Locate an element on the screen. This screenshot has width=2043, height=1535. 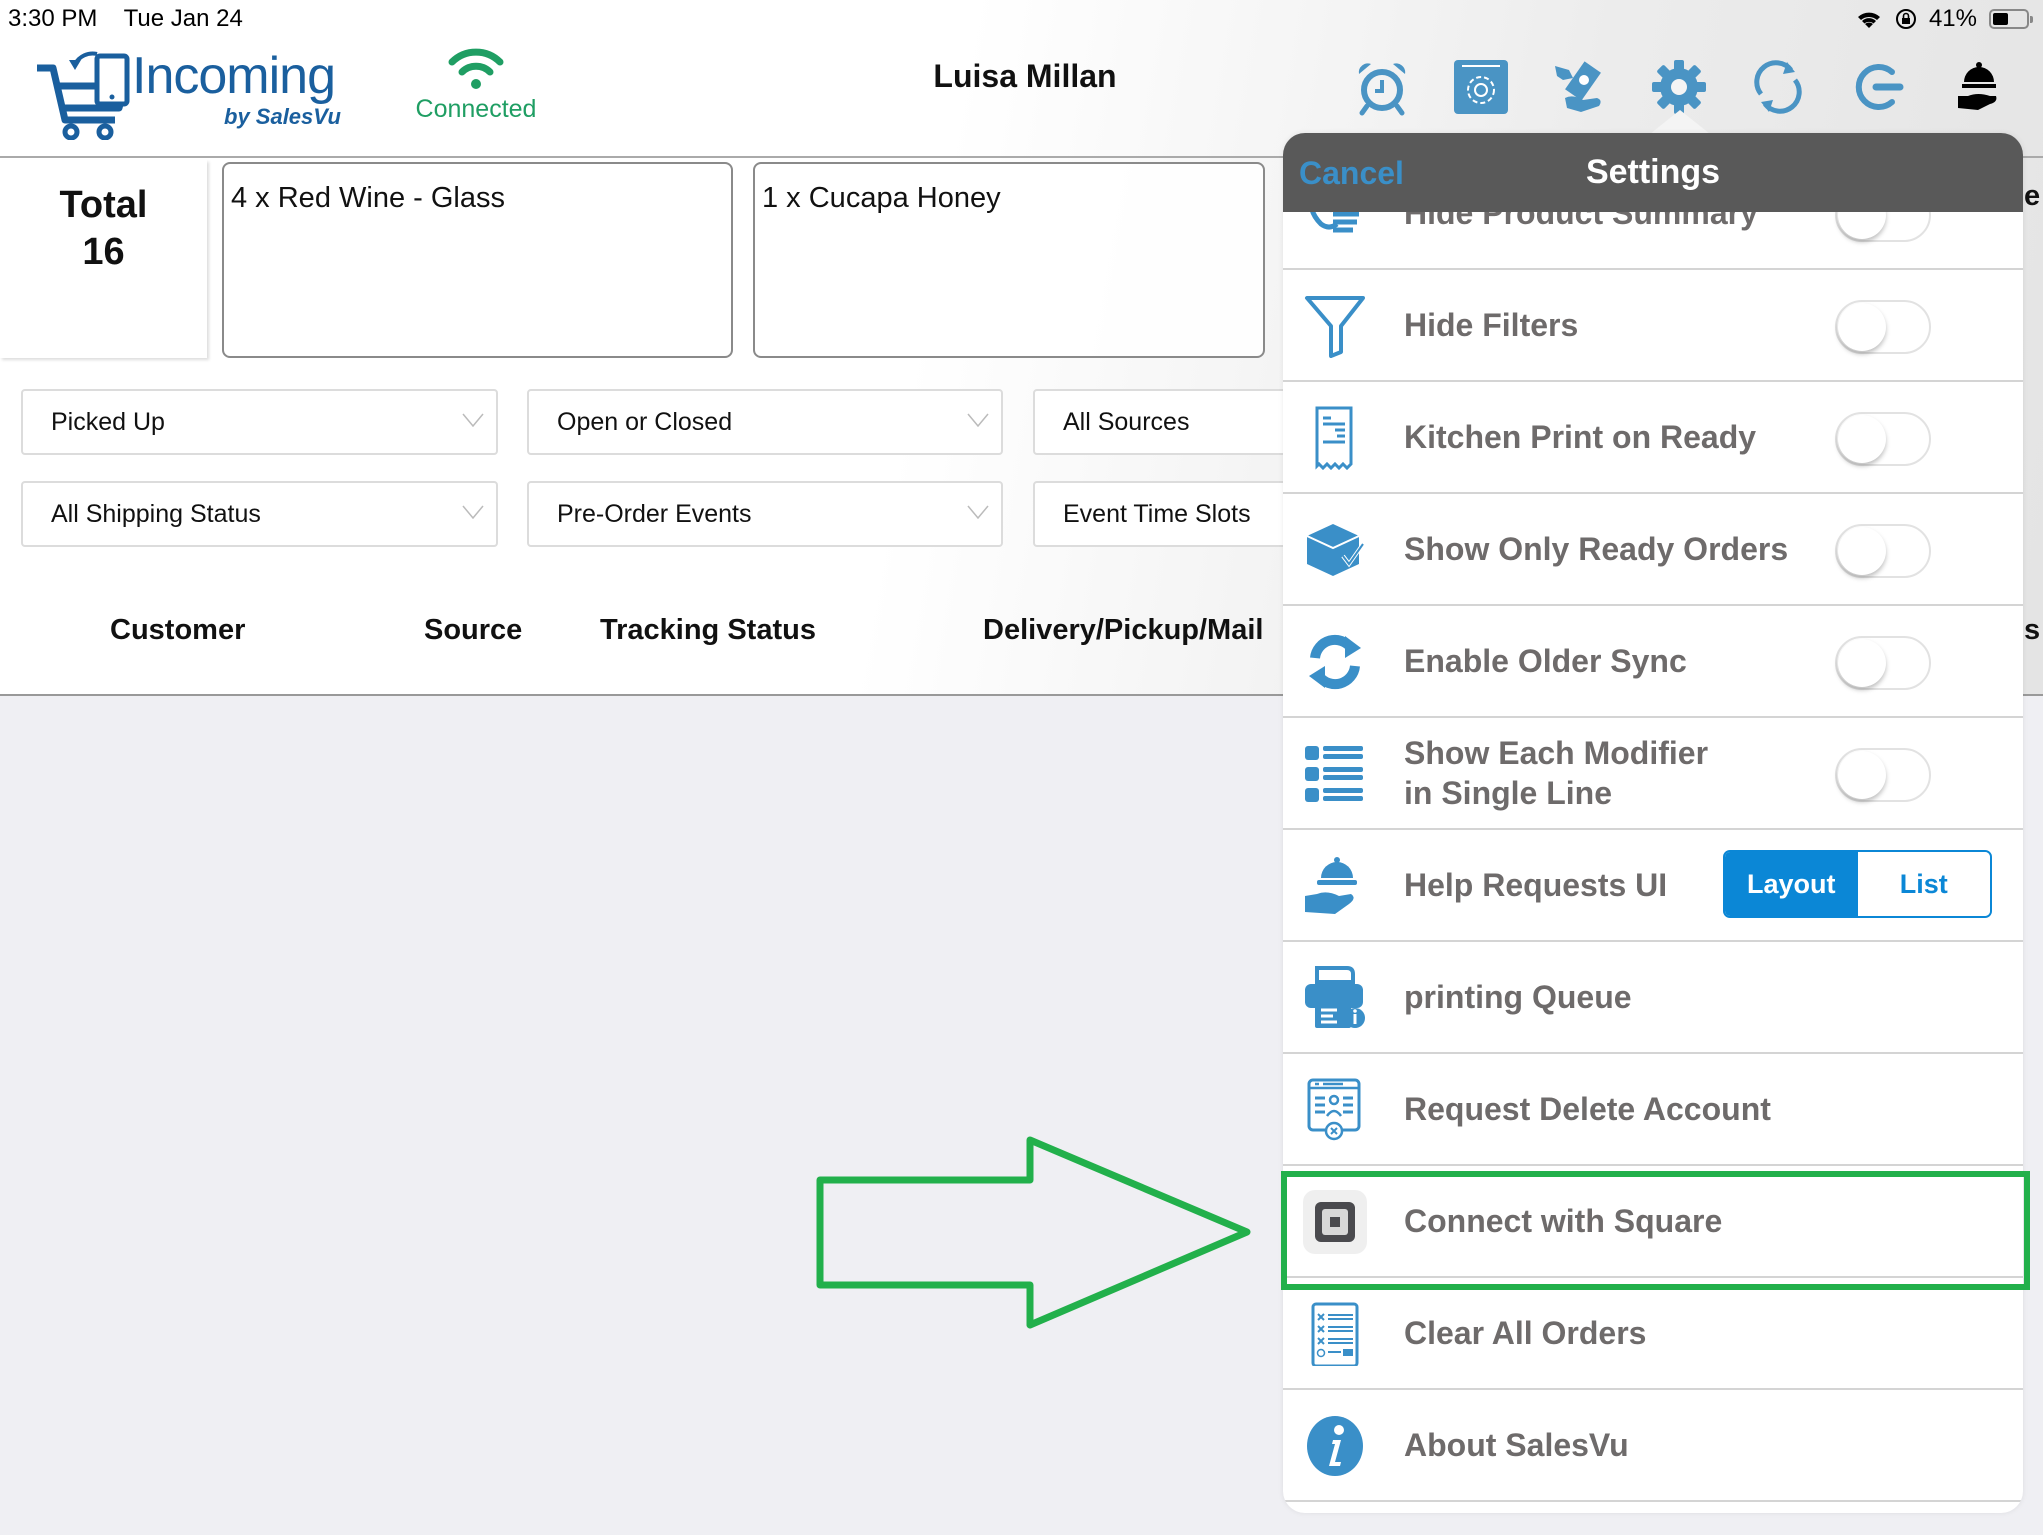
total-summary: Total 16 is located at coordinates (103, 259).